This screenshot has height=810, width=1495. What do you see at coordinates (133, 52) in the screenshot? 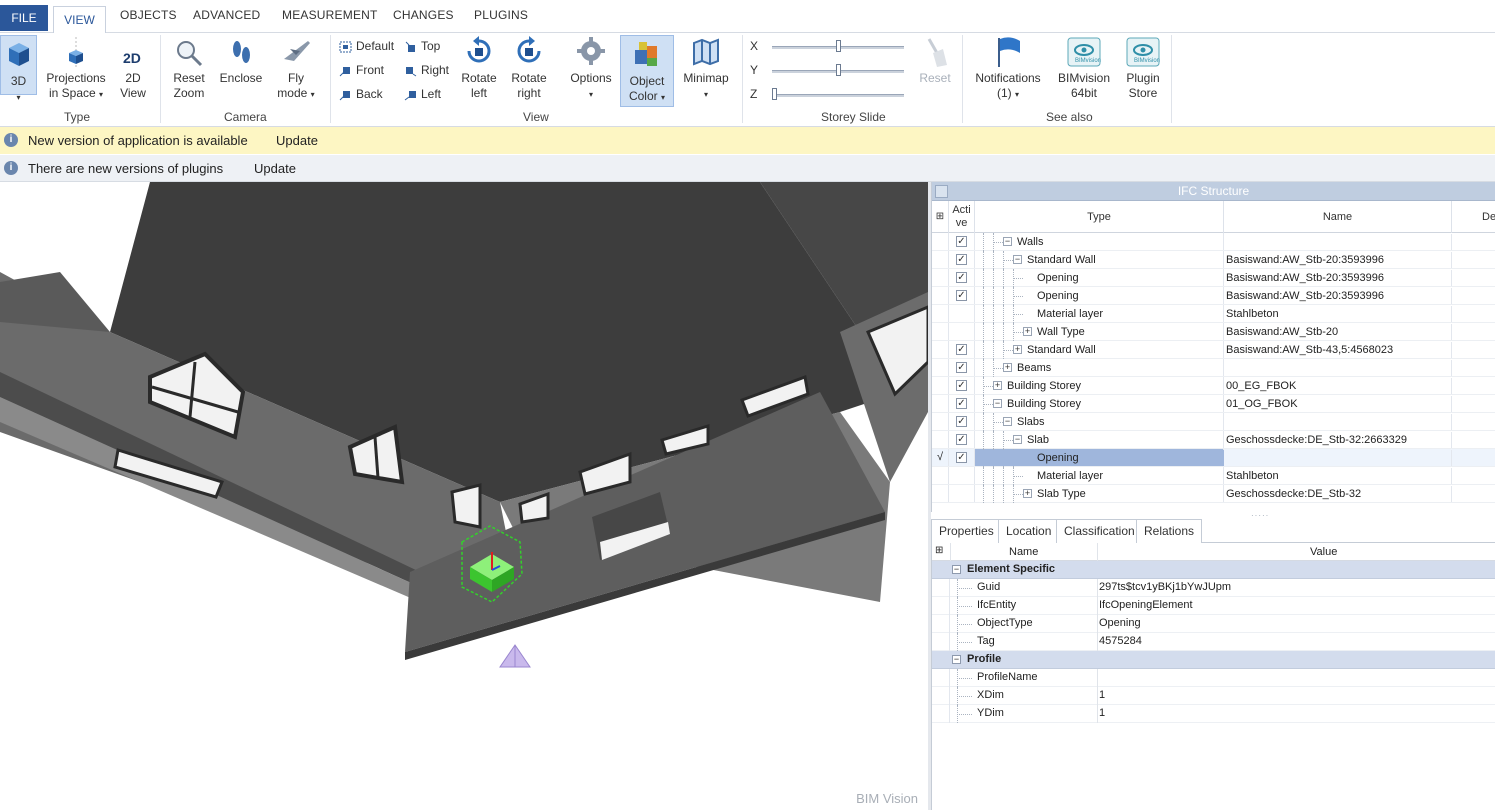
I see `2d-icon: 2D` at bounding box center [133, 52].